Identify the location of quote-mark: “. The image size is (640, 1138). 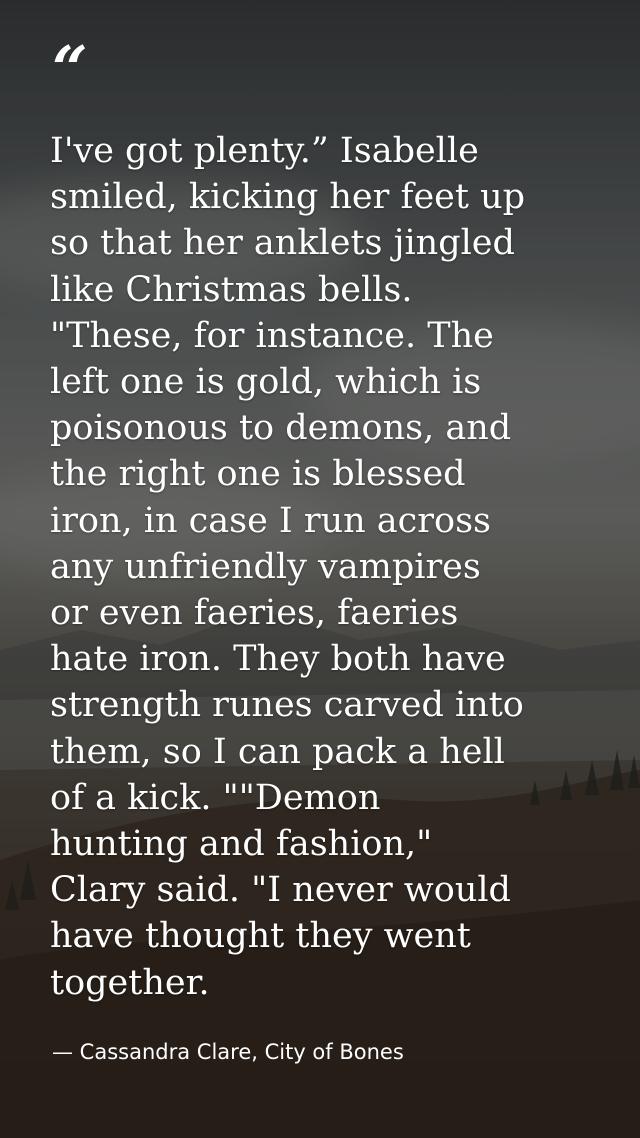
(70, 68).